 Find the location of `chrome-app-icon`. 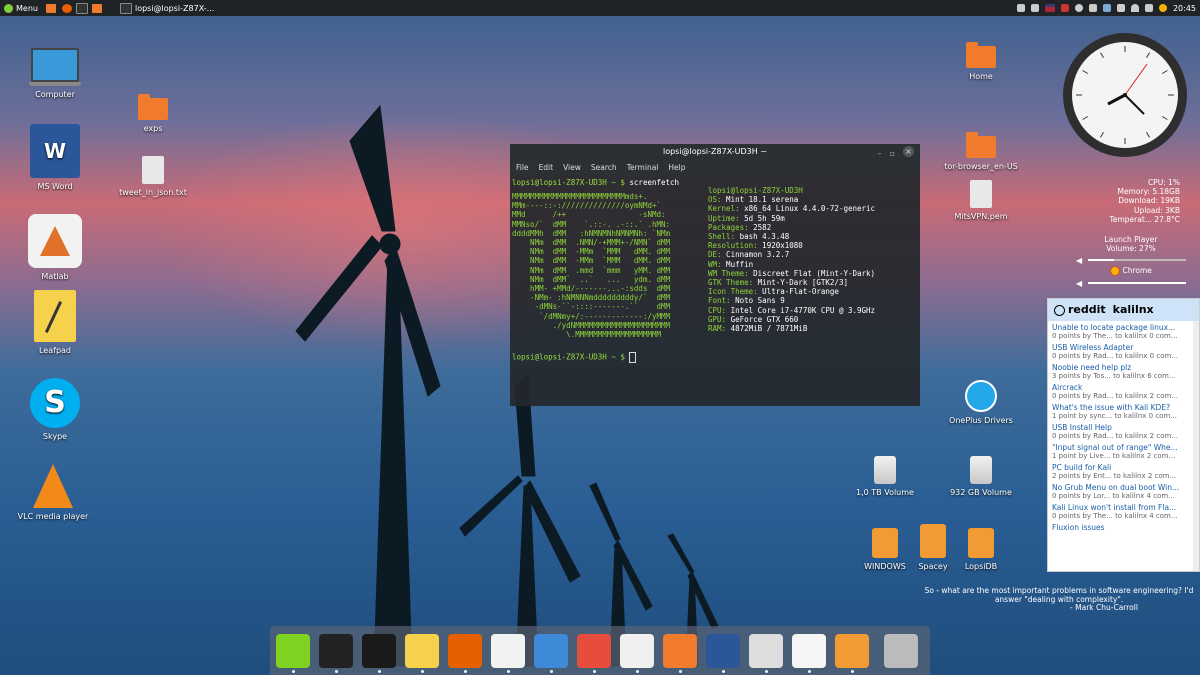

chrome-app-icon is located at coordinates (508, 651).